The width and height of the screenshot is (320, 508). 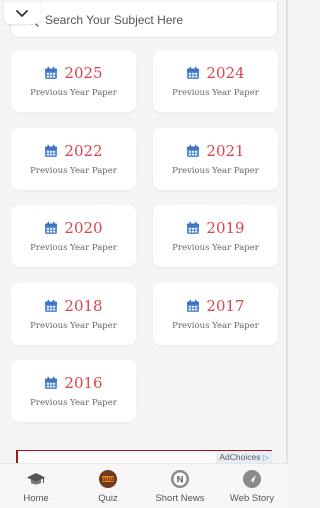 I want to click on search-bar, so click(x=144, y=20).